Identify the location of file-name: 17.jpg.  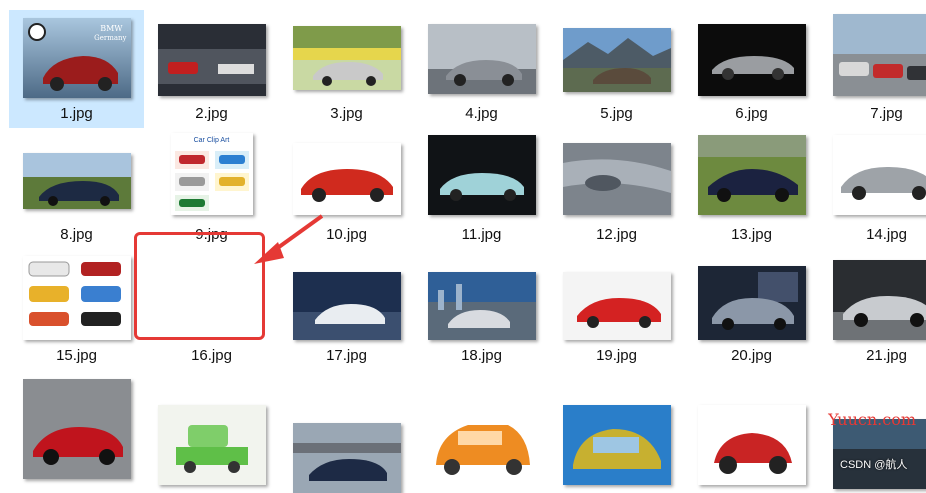
(346, 355).